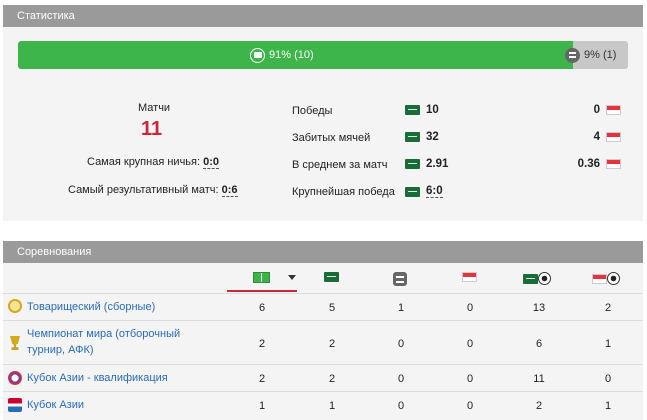 The height and width of the screenshot is (420, 647). I want to click on column-away-goals, so click(606, 278).